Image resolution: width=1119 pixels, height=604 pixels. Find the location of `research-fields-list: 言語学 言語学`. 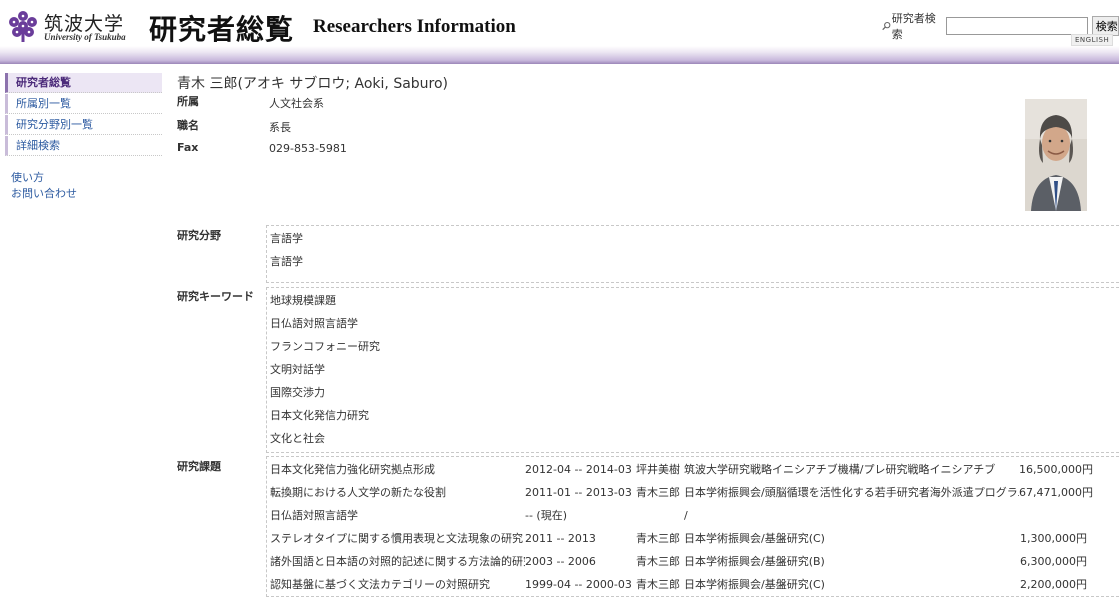

research-fields-list: 言語学 言語学 is located at coordinates (692, 254).